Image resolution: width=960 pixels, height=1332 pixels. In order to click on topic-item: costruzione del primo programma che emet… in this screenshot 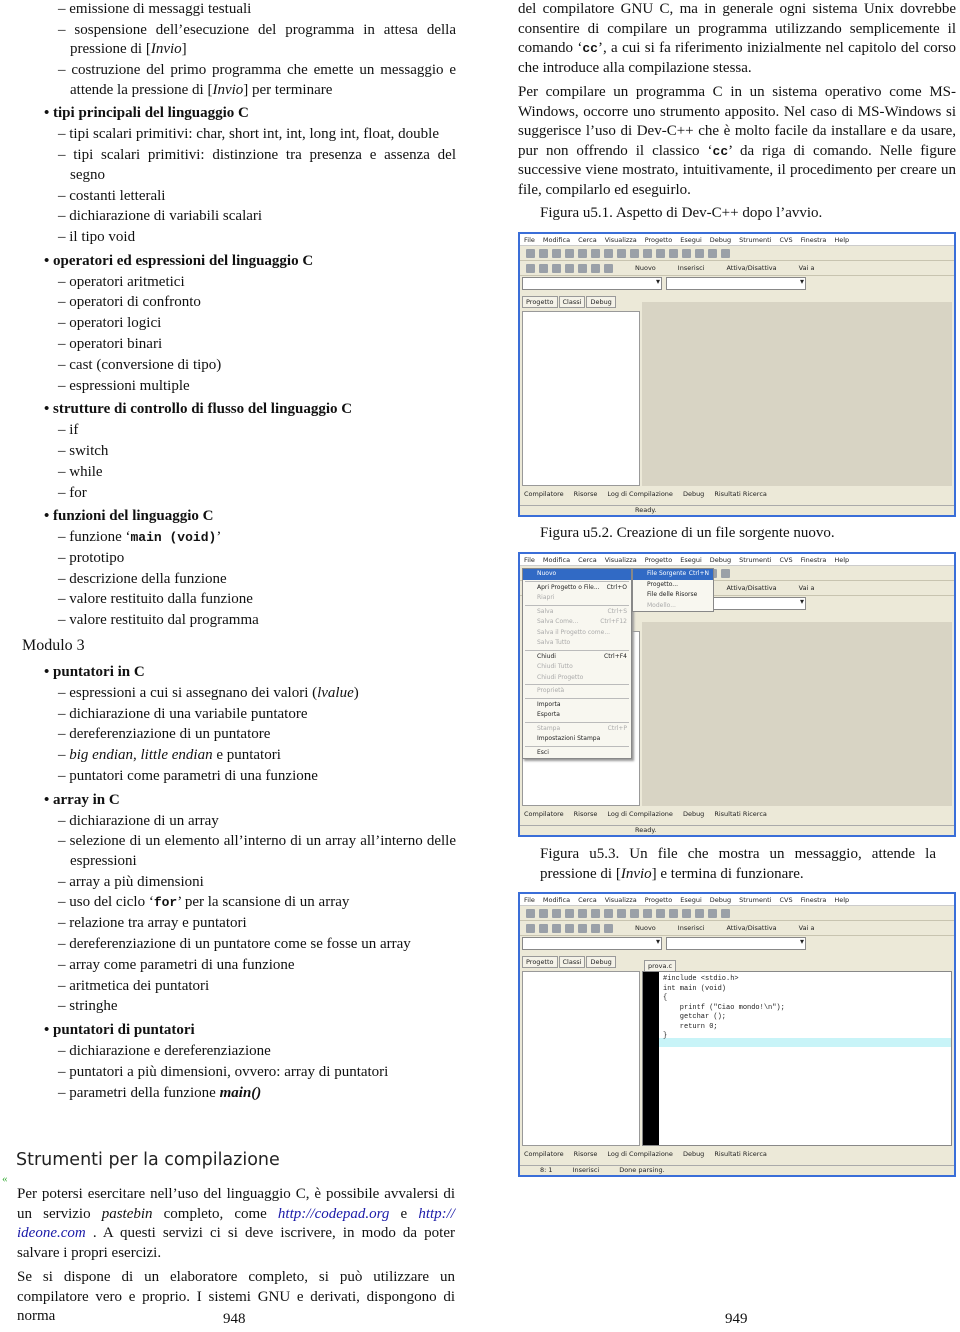, I will do `click(238, 80)`.